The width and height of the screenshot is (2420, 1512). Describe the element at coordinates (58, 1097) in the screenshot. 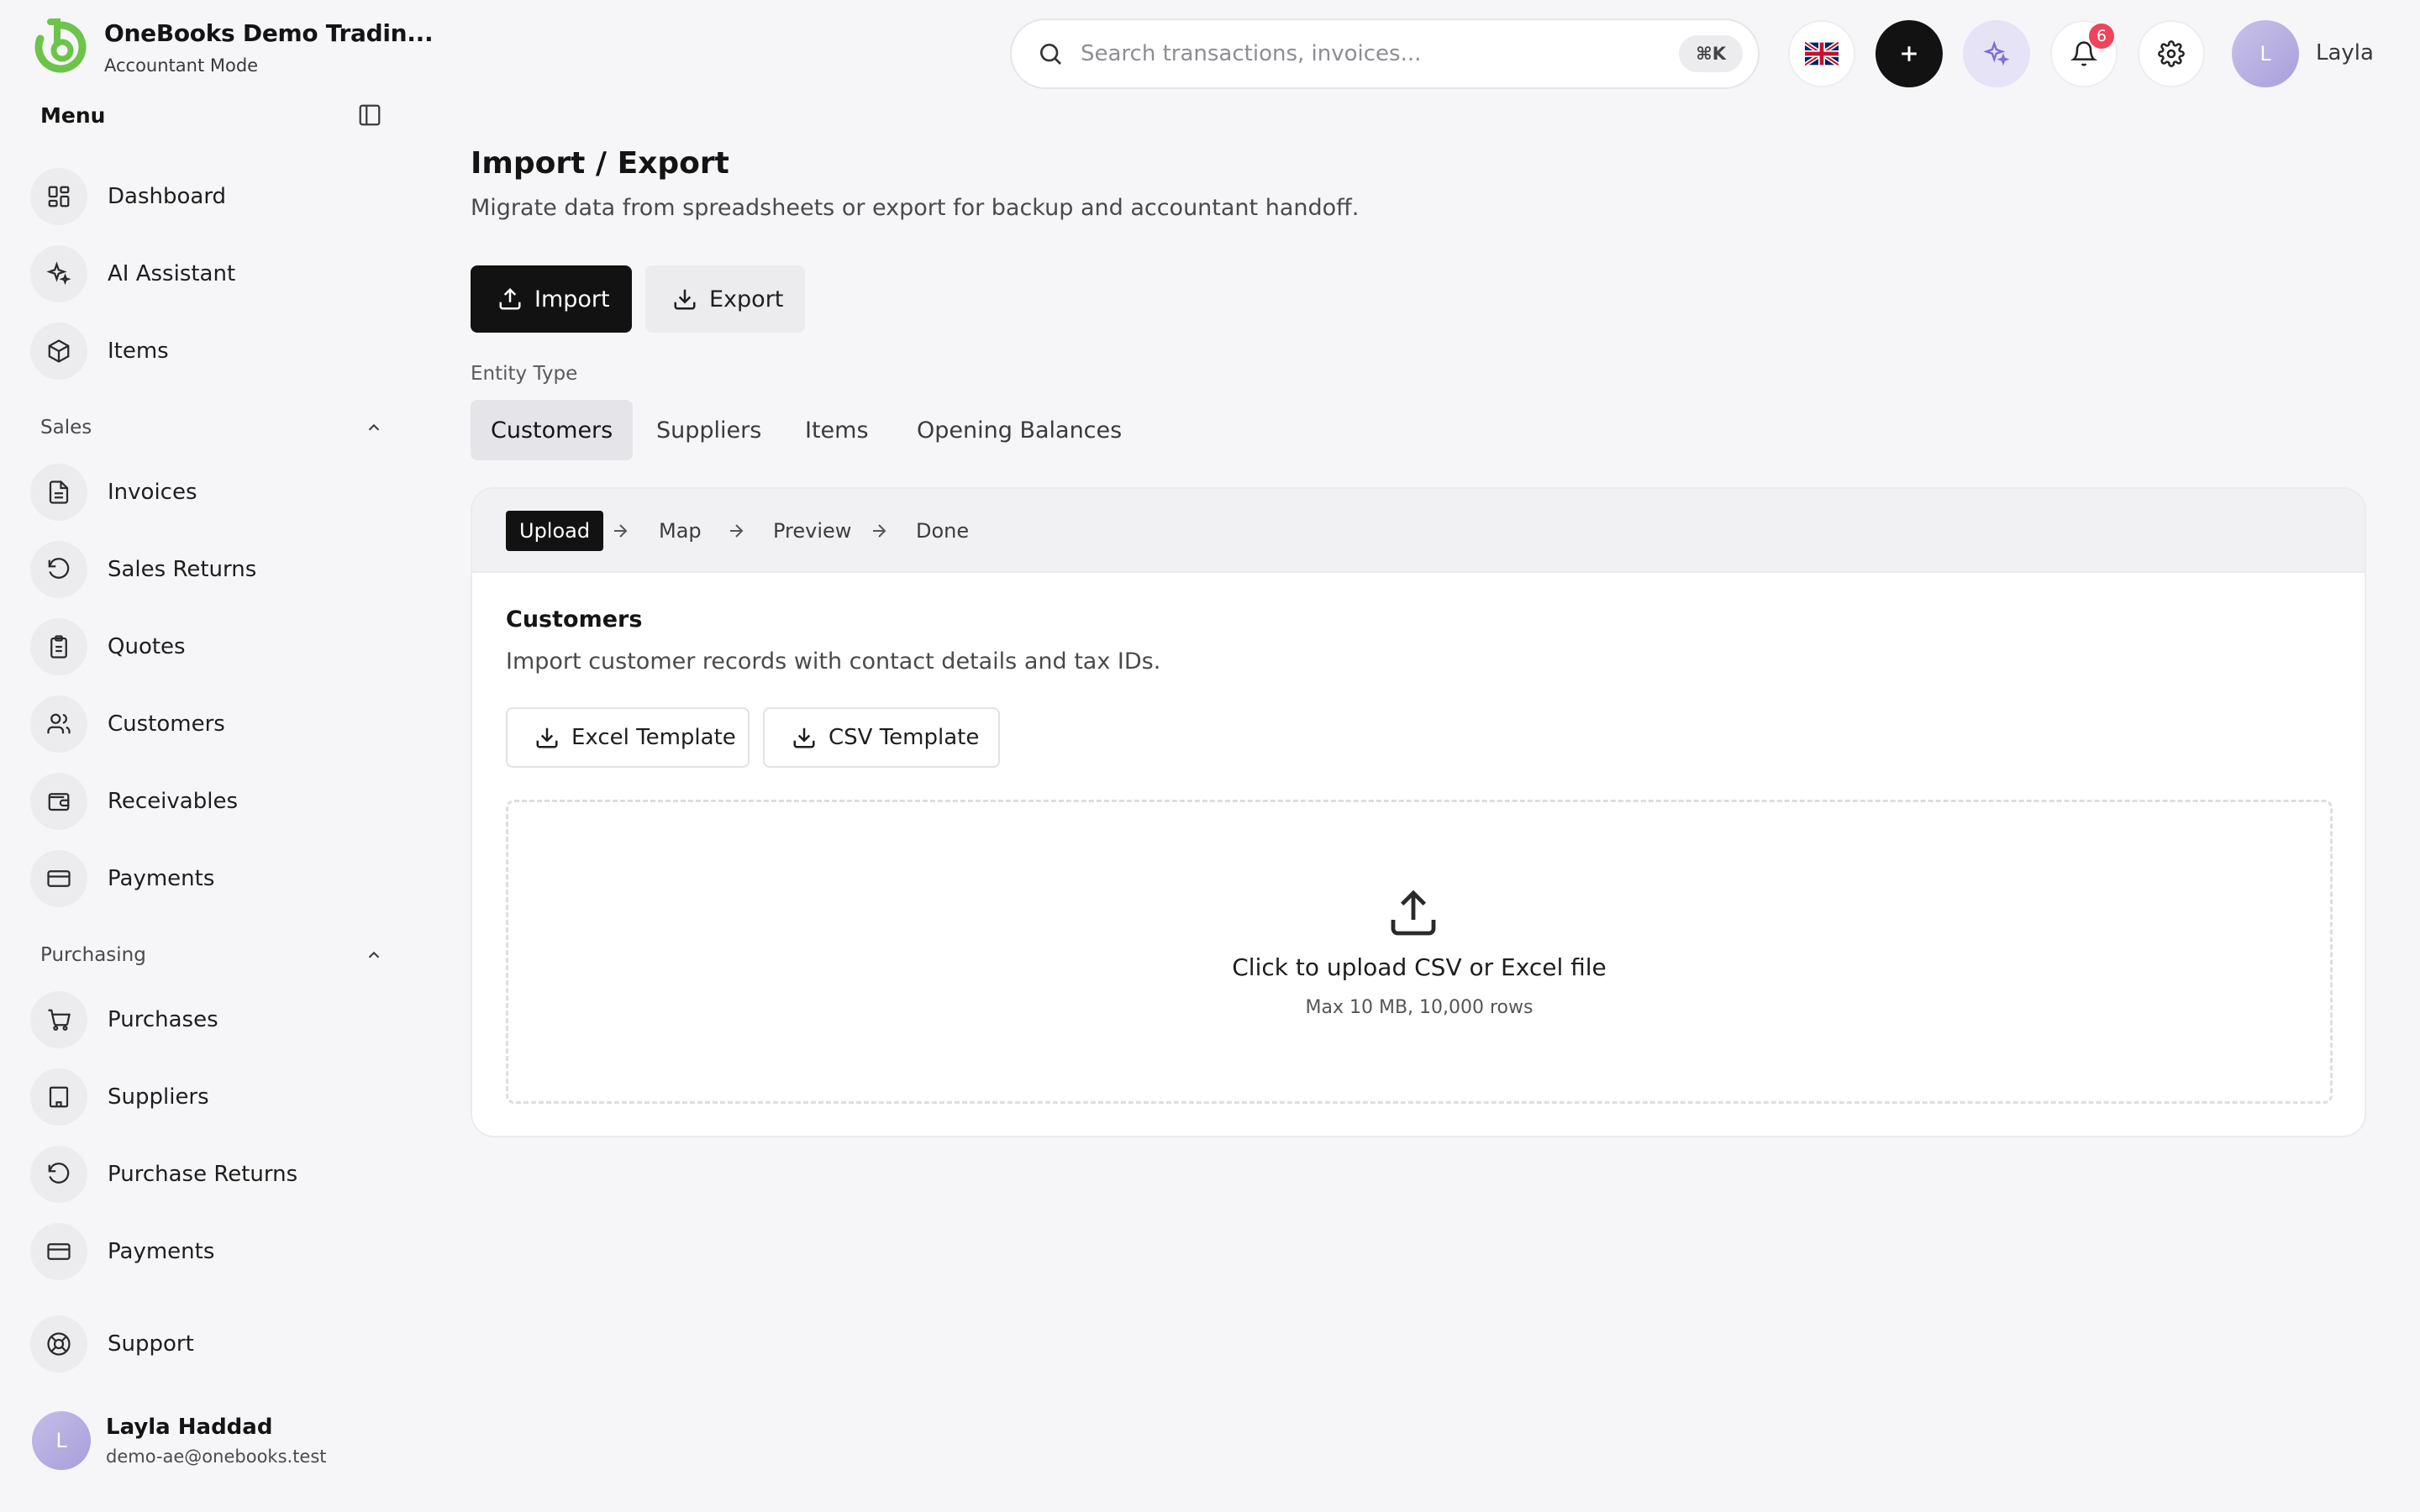

I see `building-icon` at that location.